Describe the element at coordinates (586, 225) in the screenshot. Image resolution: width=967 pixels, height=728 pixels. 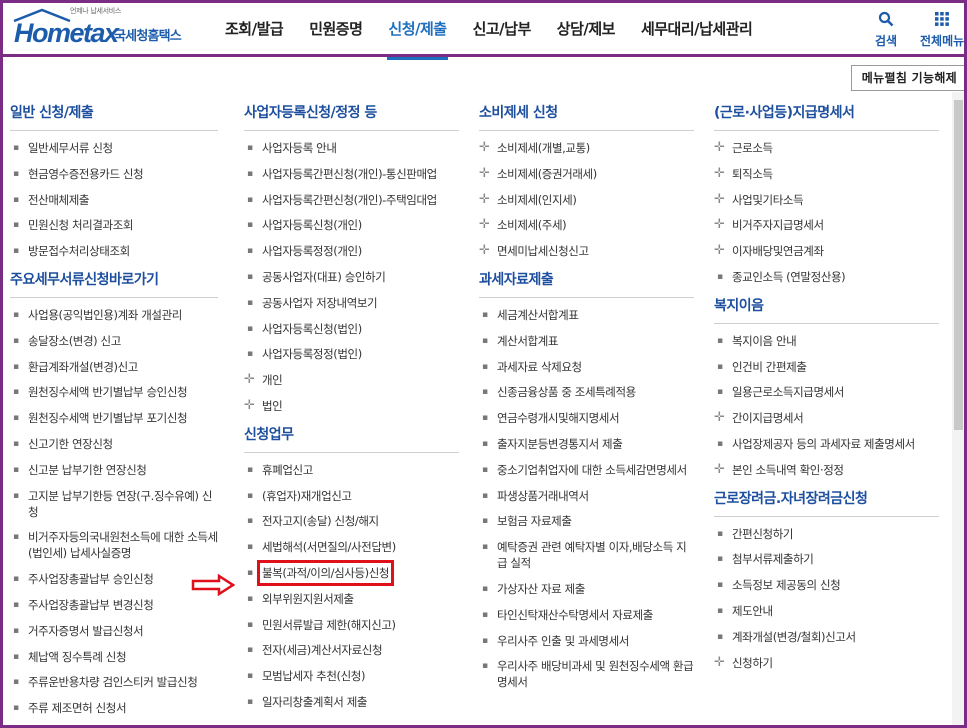
I see `menu-link: ✛ 소비제세(주세)` at that location.